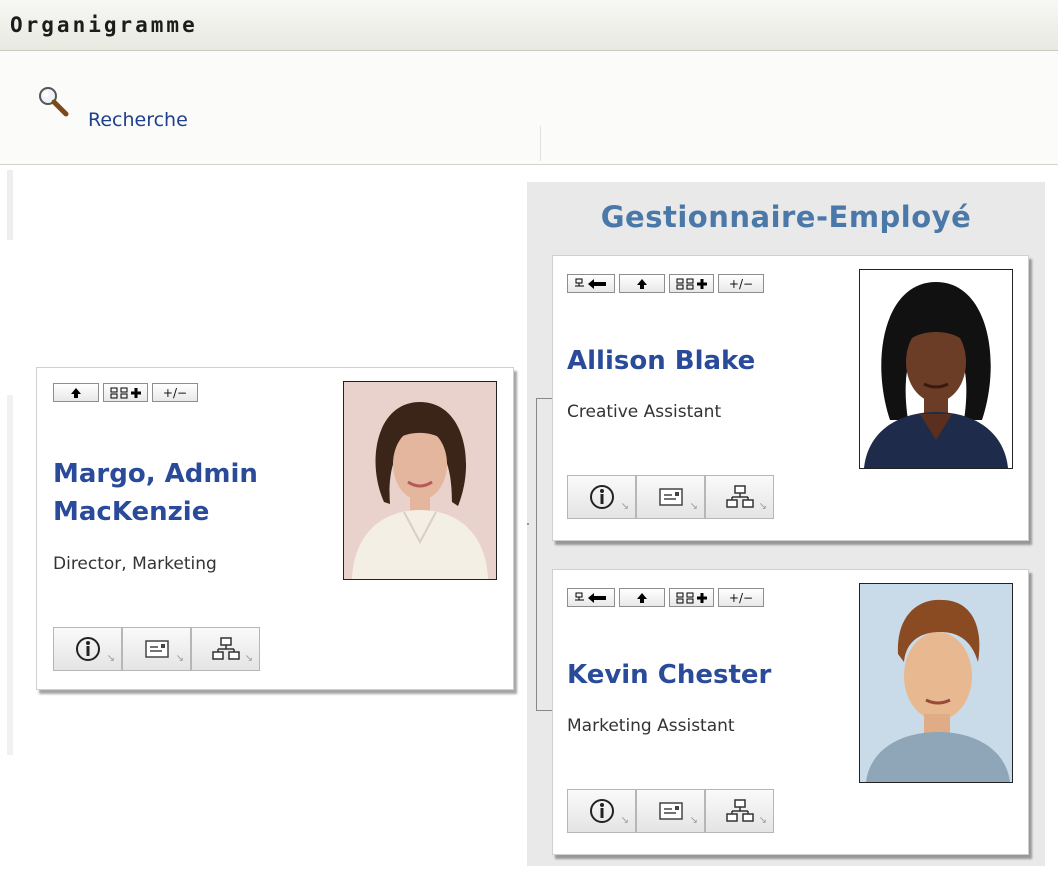 Image resolution: width=1058 pixels, height=873 pixels. I want to click on toolbar-divider, so click(540, 143).